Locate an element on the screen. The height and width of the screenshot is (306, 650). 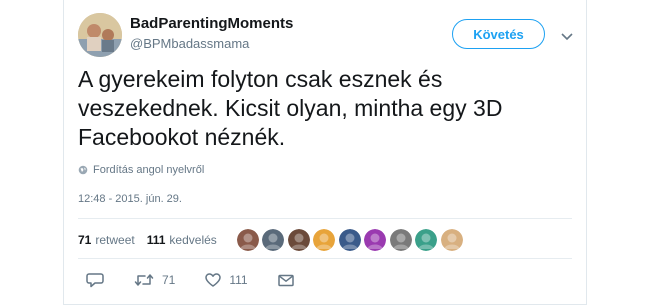
retweets-count: 71 is located at coordinates (84, 240).